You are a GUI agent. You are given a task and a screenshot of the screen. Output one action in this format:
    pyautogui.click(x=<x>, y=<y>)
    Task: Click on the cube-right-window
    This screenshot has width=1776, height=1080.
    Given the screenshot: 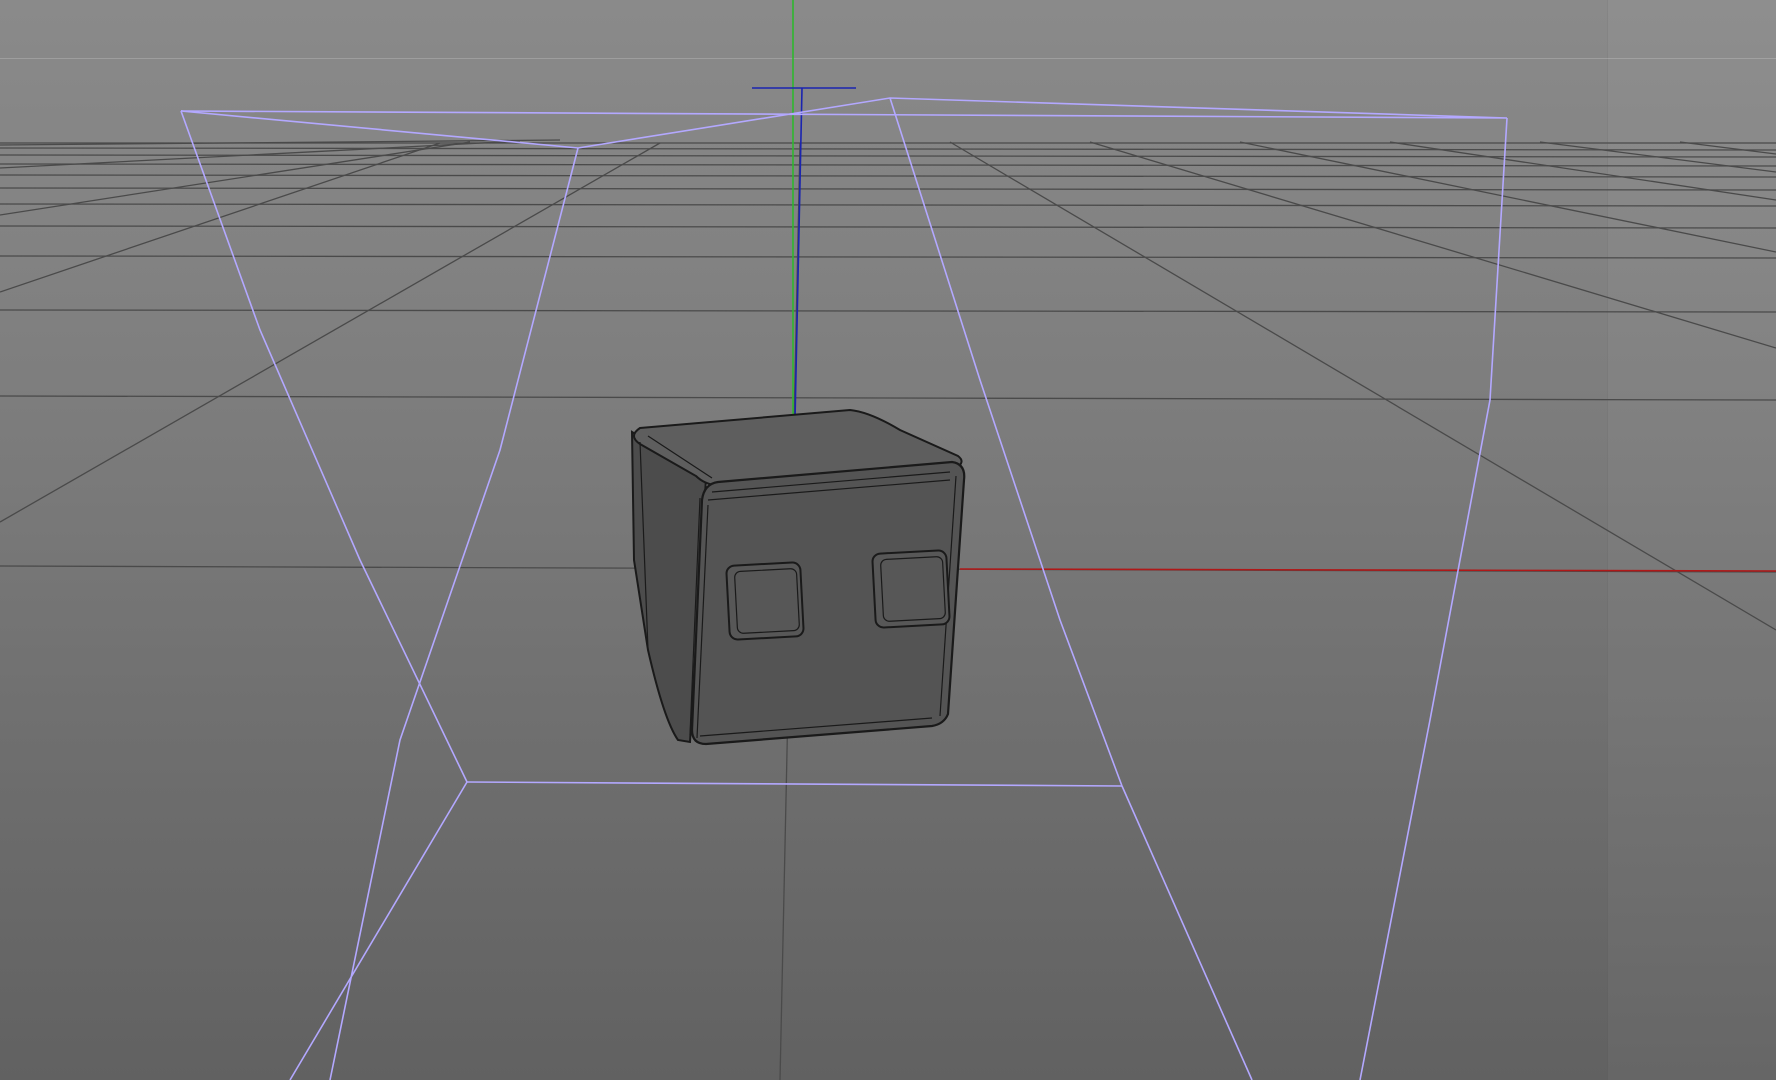 What is the action you would take?
    pyautogui.click(x=911, y=589)
    